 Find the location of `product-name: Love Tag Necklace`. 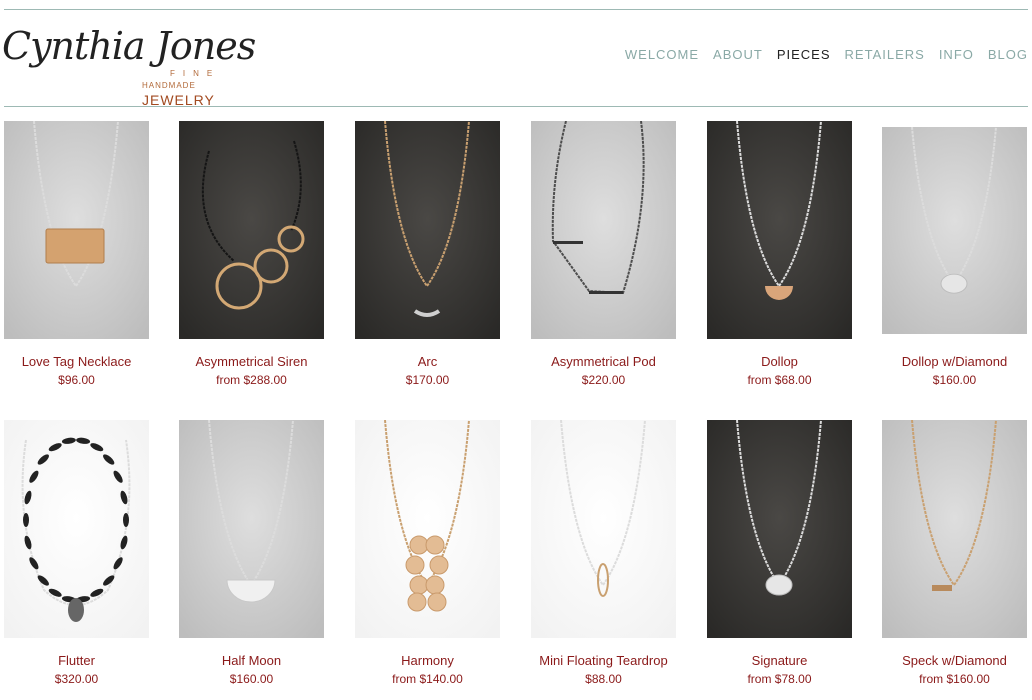

product-name: Love Tag Necklace is located at coordinates (81, 361).